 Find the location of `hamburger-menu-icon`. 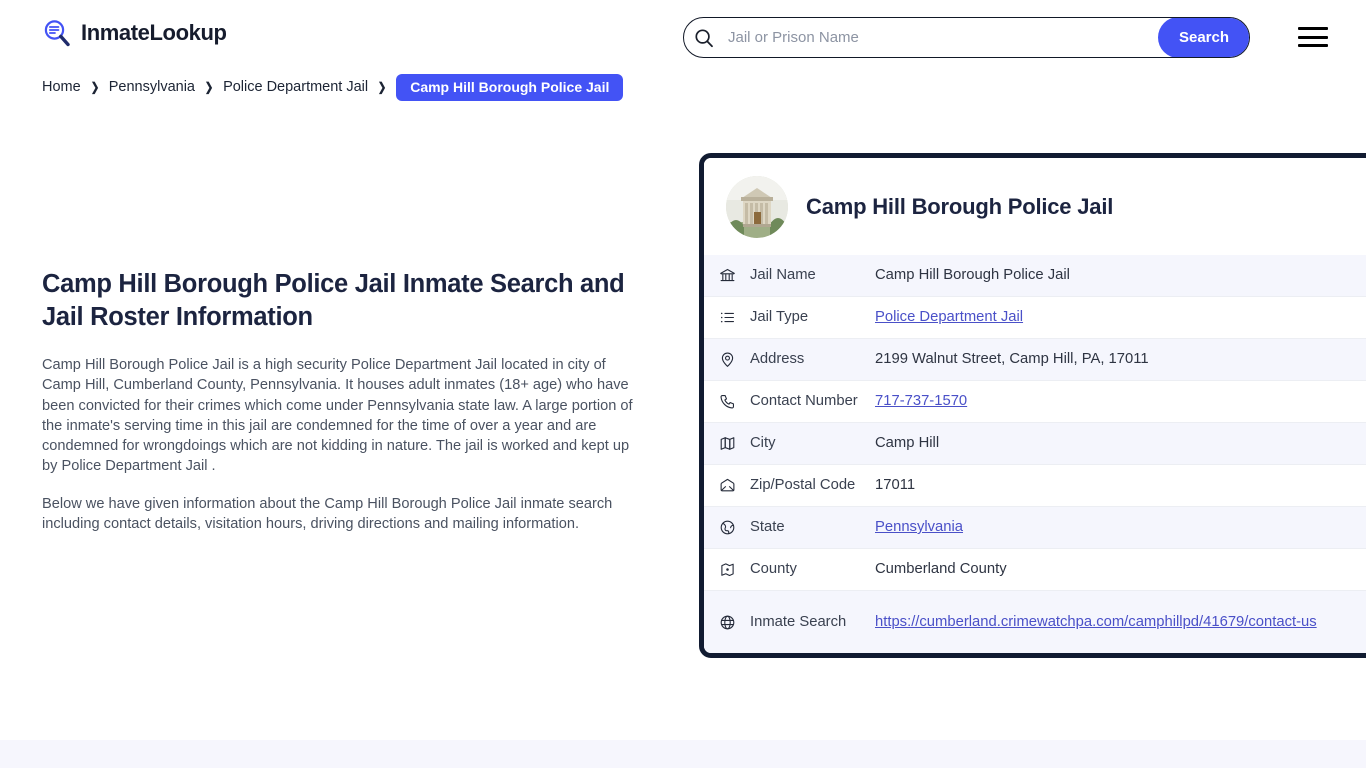

hamburger-menu-icon is located at coordinates (1312, 37).